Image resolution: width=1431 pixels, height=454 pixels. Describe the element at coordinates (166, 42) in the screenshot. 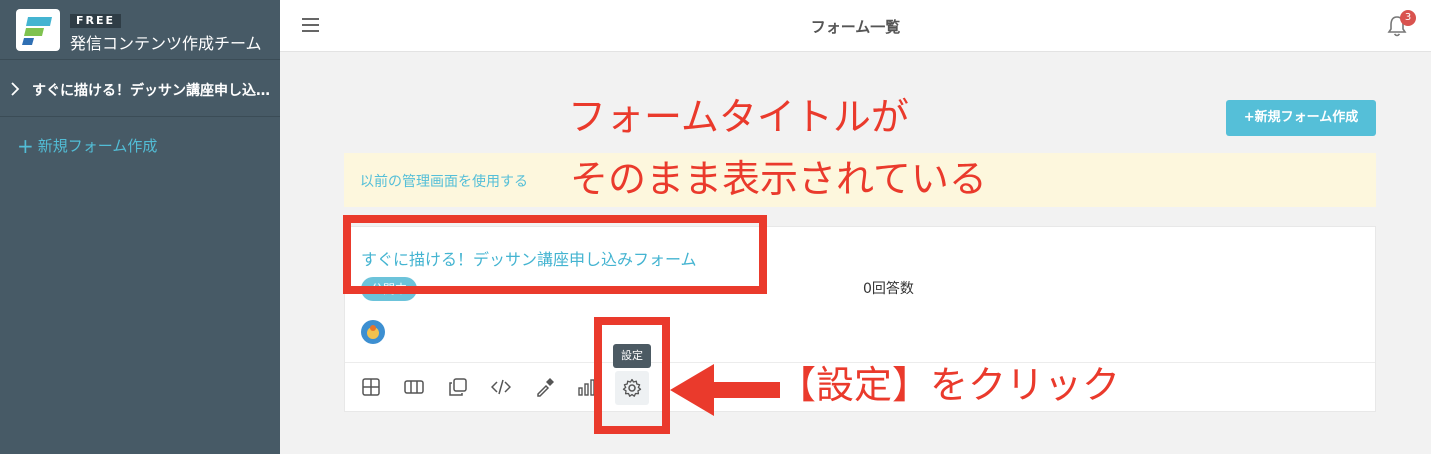

I see `team-name: 発信コンテンツ作成チーム` at that location.